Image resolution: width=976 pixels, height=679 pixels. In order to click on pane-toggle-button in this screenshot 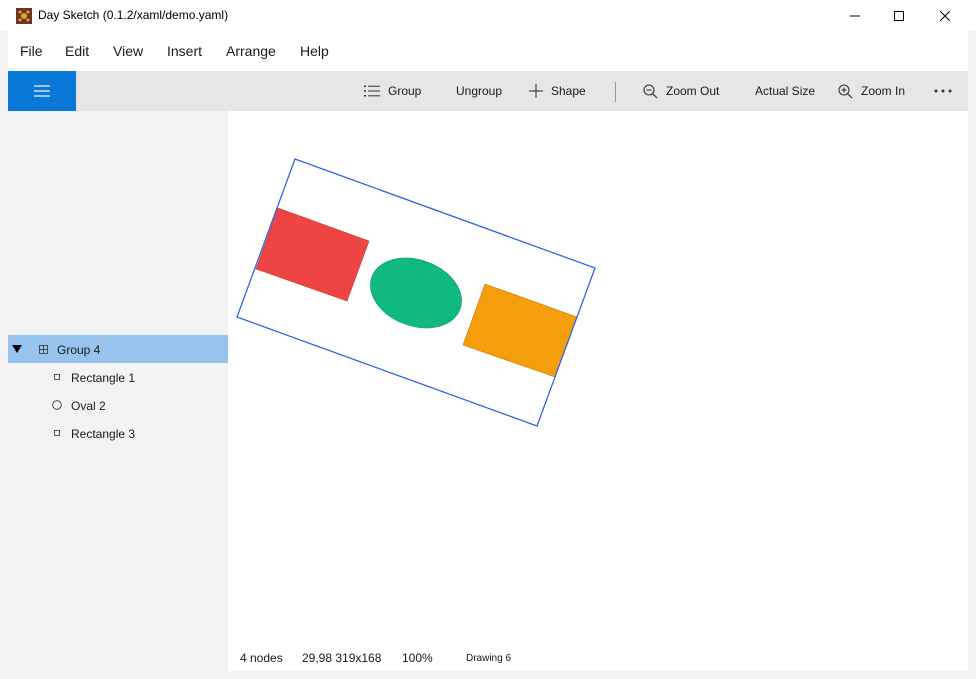, I will do `click(42, 91)`.